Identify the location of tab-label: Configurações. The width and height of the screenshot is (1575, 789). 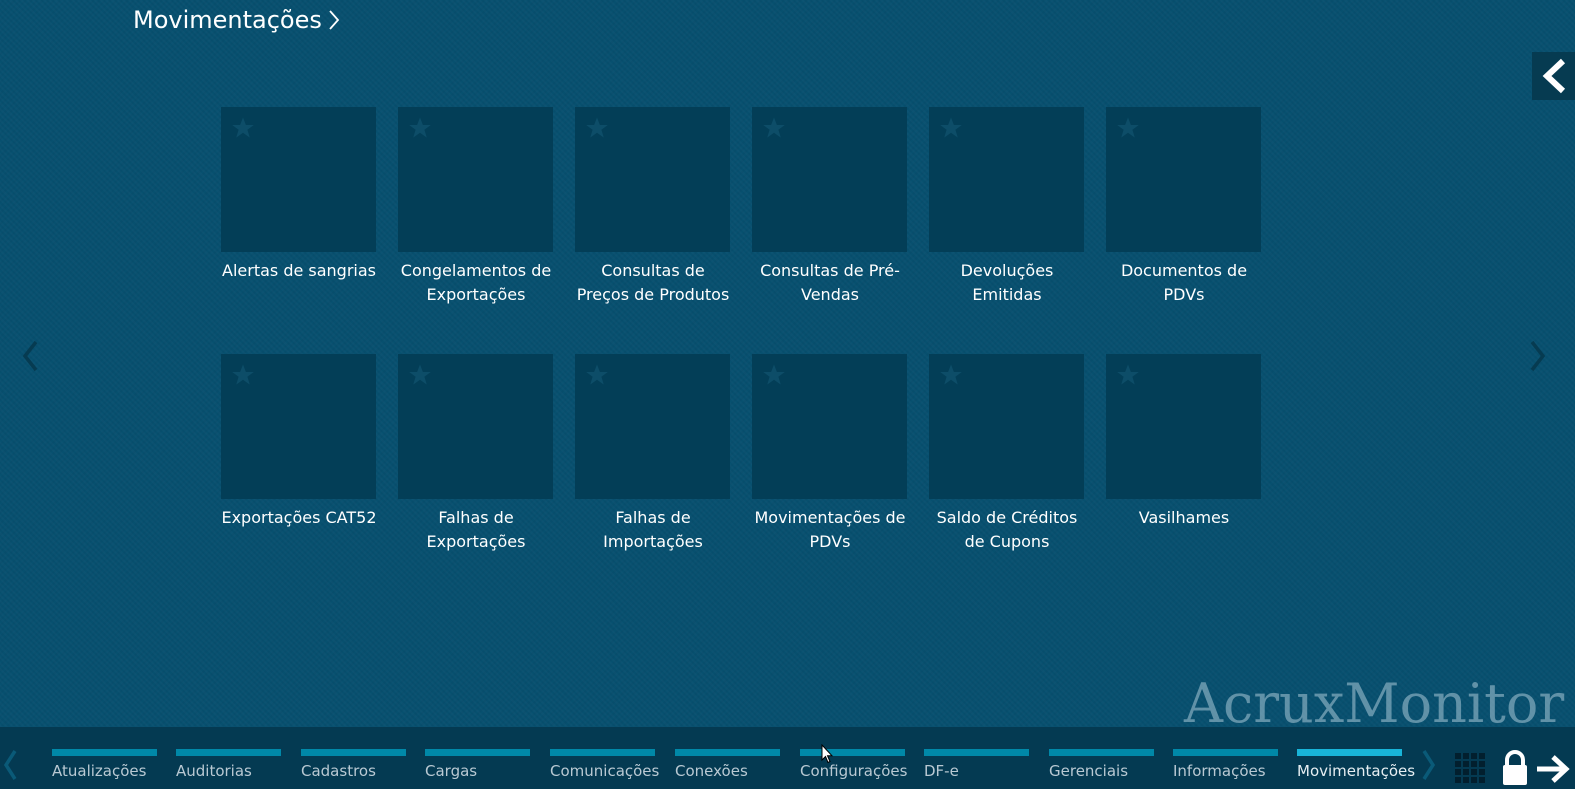
(854, 771).